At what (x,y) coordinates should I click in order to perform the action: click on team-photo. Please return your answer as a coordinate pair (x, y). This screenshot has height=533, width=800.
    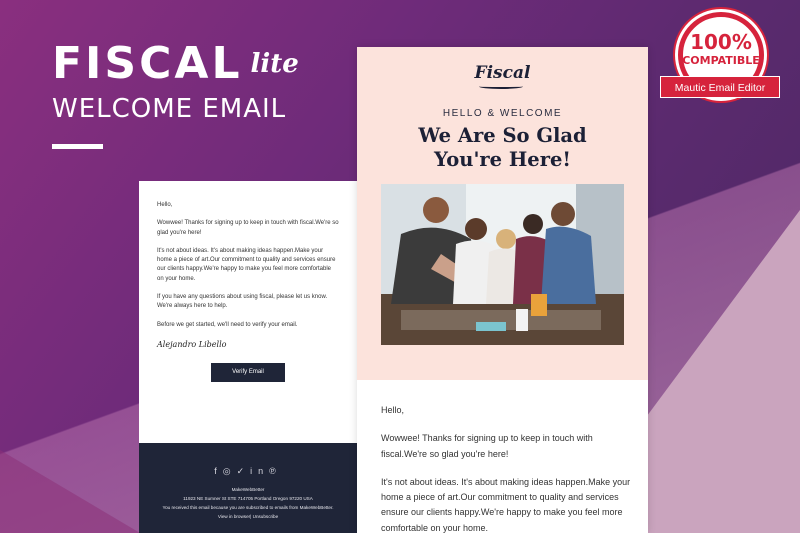
    Looking at the image, I should click on (502, 264).